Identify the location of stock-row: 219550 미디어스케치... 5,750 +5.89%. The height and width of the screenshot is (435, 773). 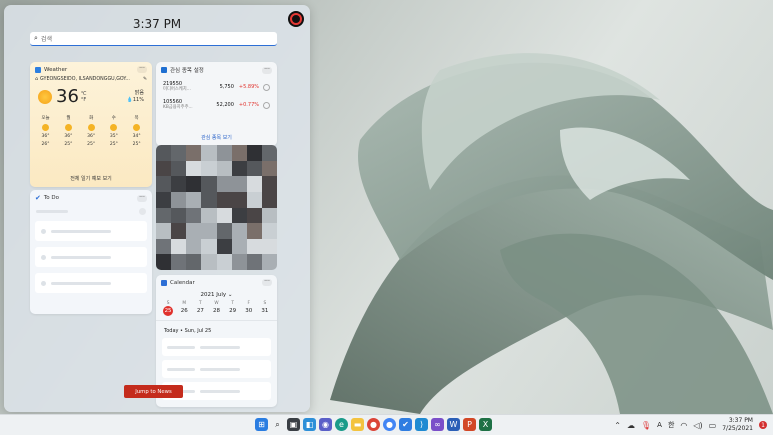
(216, 87).